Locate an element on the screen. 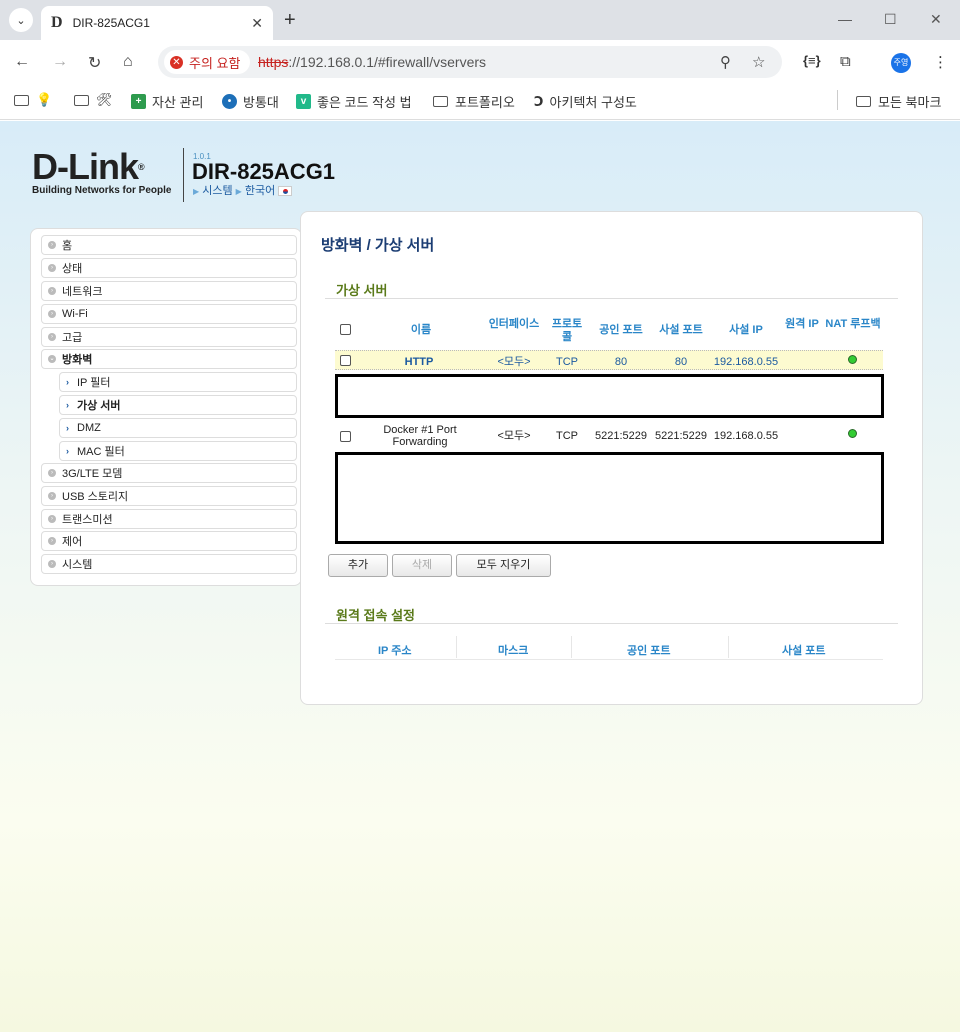 The image size is (960, 1032). col-header-interface: 인터페이스 is located at coordinates (514, 324).